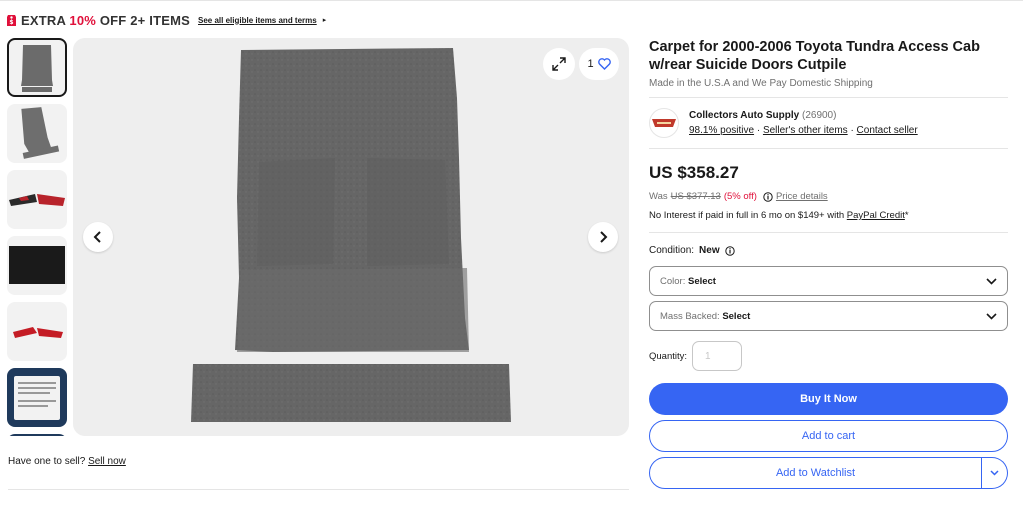  I want to click on quantity-input: 1, so click(717, 356).